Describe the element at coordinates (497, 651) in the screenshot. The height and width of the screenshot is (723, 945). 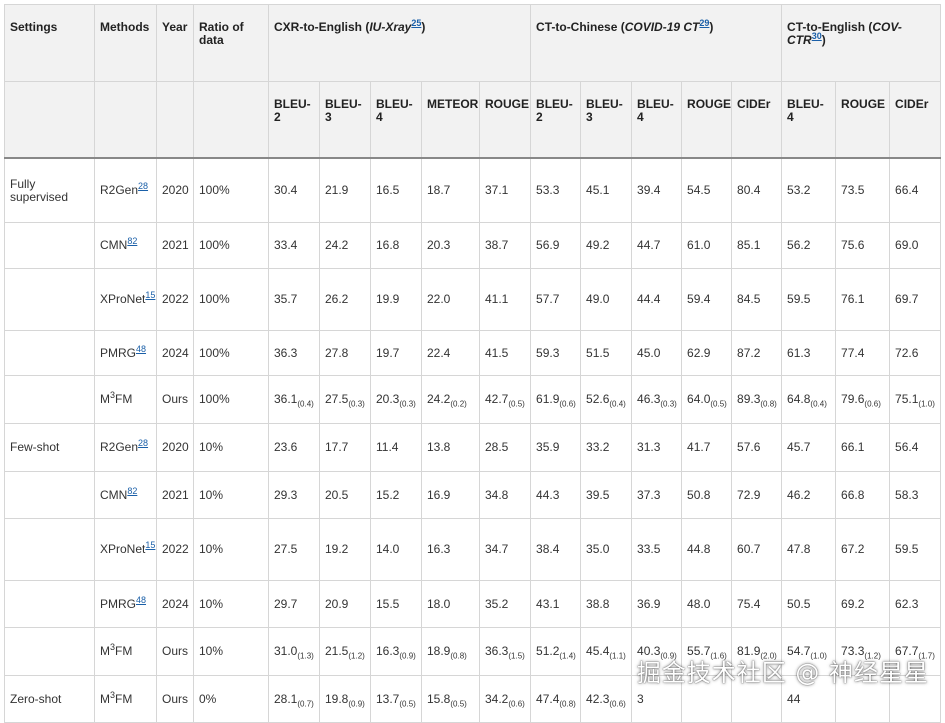
I see `score-value: 36.3` at that location.